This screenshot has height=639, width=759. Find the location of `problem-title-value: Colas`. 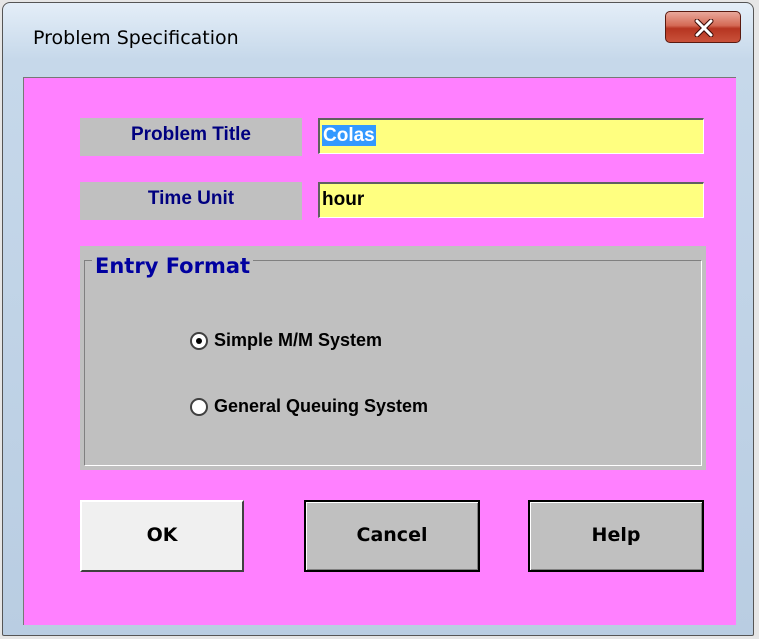

problem-title-value: Colas is located at coordinates (349, 135).